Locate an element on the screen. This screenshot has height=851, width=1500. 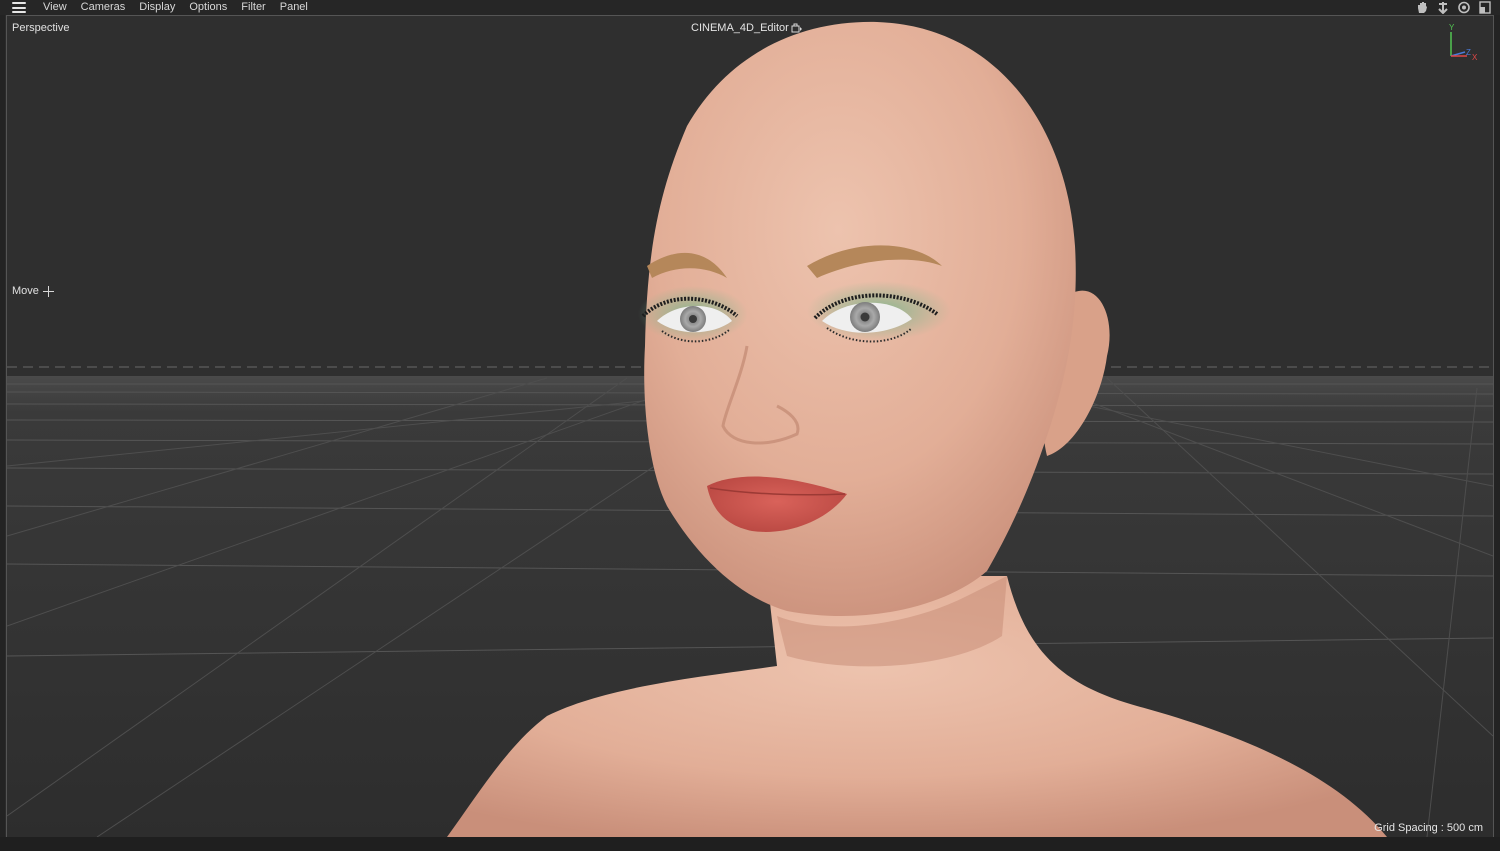
menu-panel: Panel is located at coordinates (294, 7).